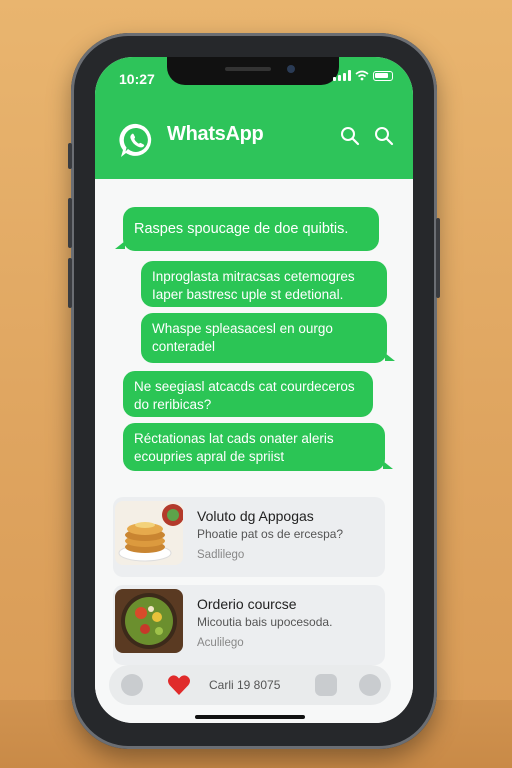 This screenshot has height=768, width=512. What do you see at coordinates (70, 283) in the screenshot?
I see `volume-down-button` at bounding box center [70, 283].